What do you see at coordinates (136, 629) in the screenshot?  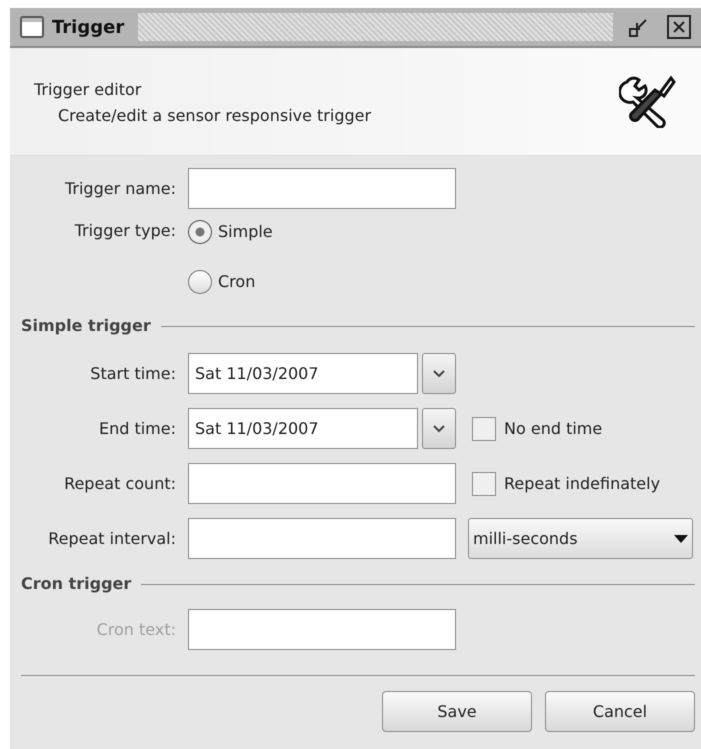 I see `field-label: Cron text:` at bounding box center [136, 629].